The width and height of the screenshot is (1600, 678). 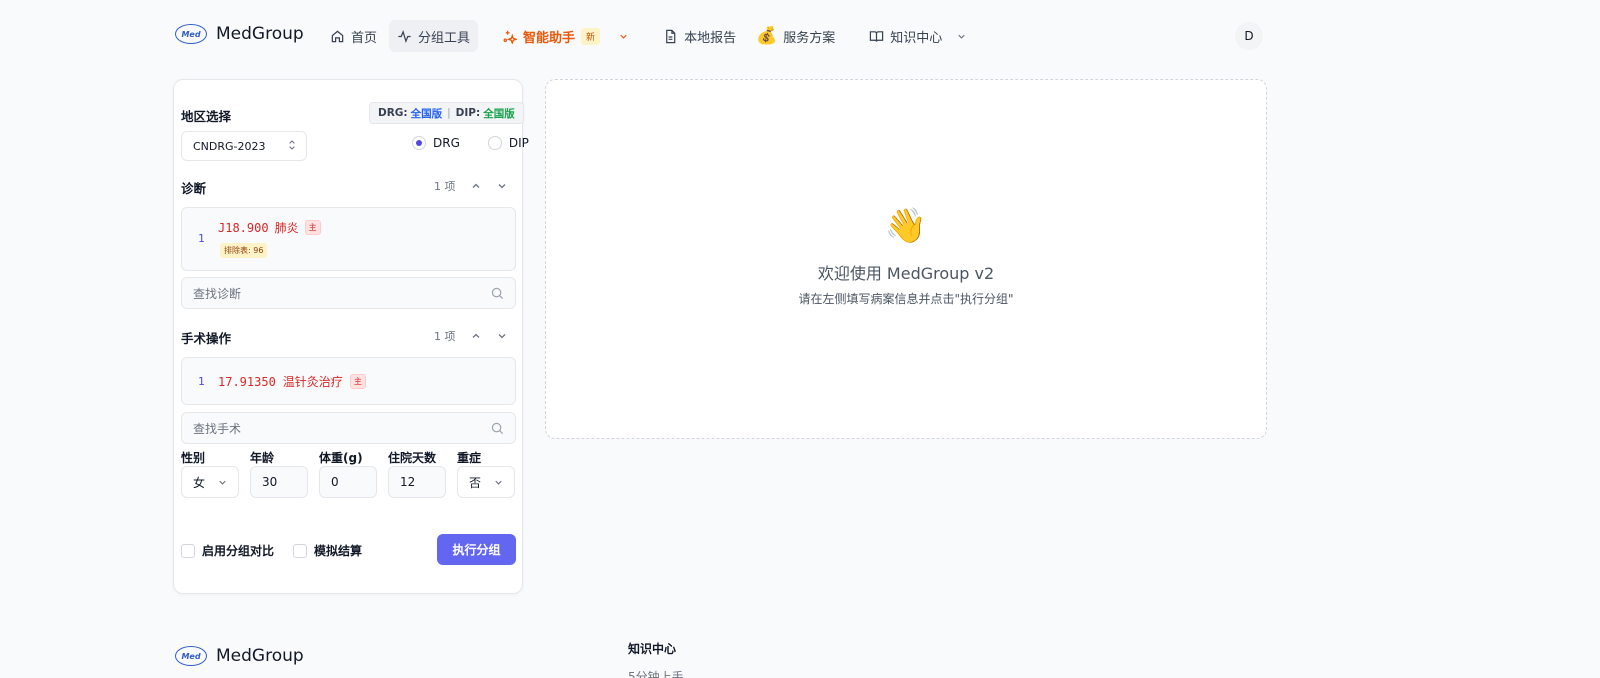 What do you see at coordinates (486, 482) in the screenshot?
I see `severe-select: 否` at bounding box center [486, 482].